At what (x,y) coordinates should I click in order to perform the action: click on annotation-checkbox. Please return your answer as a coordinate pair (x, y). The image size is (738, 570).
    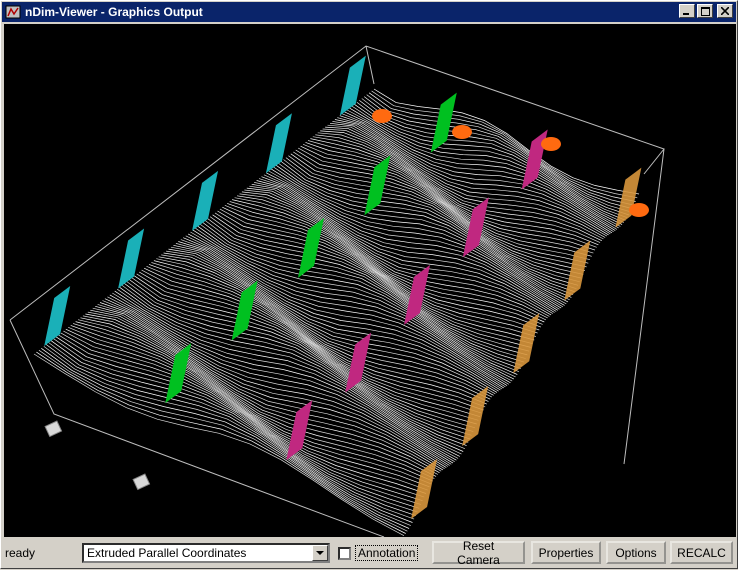
    Looking at the image, I should click on (344, 553).